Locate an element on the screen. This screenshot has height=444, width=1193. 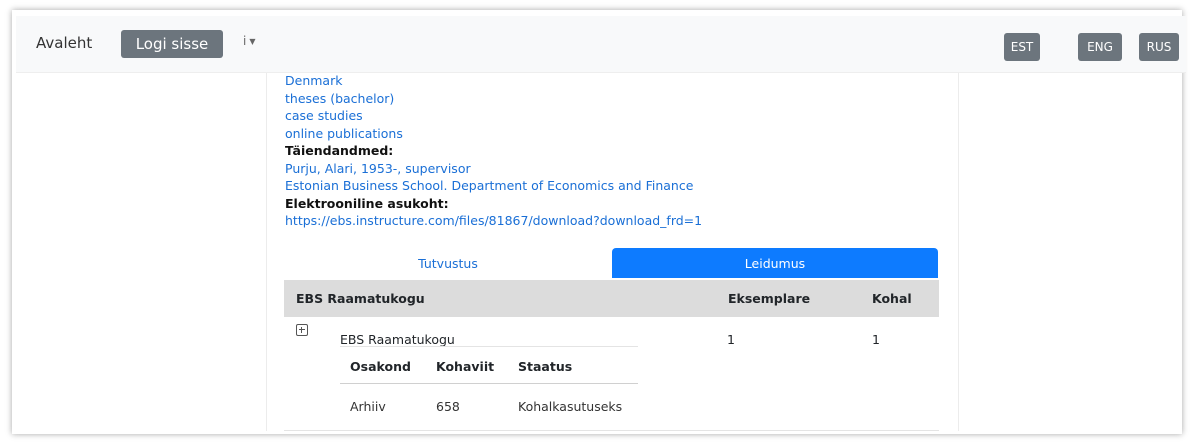
top-navbar: Avaleht Logi sisse i ▼ EST ENG RUS is located at coordinates (601, 44).